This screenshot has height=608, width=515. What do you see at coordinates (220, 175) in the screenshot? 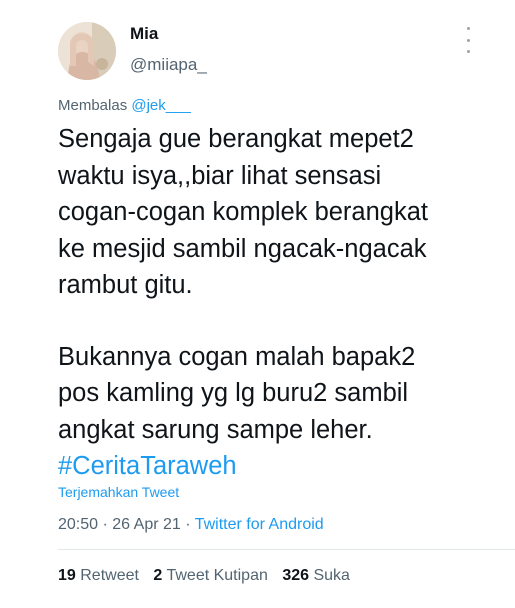
I see `tweet-line: waktu isya,,biar lihat sensasi` at bounding box center [220, 175].